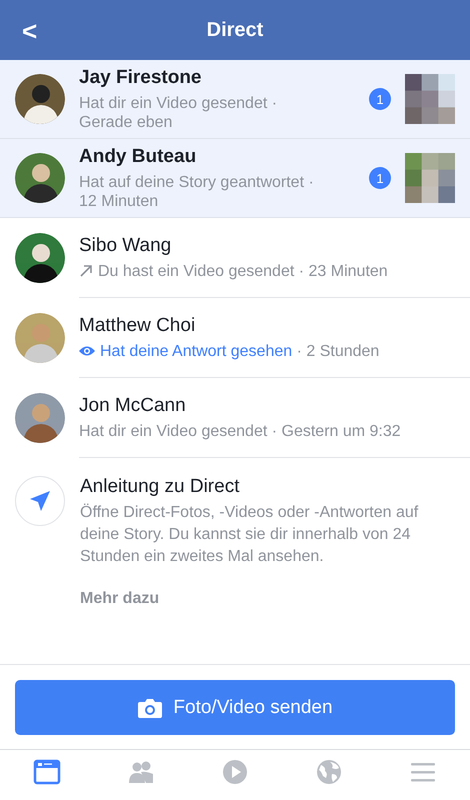 The width and height of the screenshot is (470, 800). What do you see at coordinates (243, 271) in the screenshot?
I see `message-preview: Du hast ein Video gesendet · 23 Minuten` at bounding box center [243, 271].